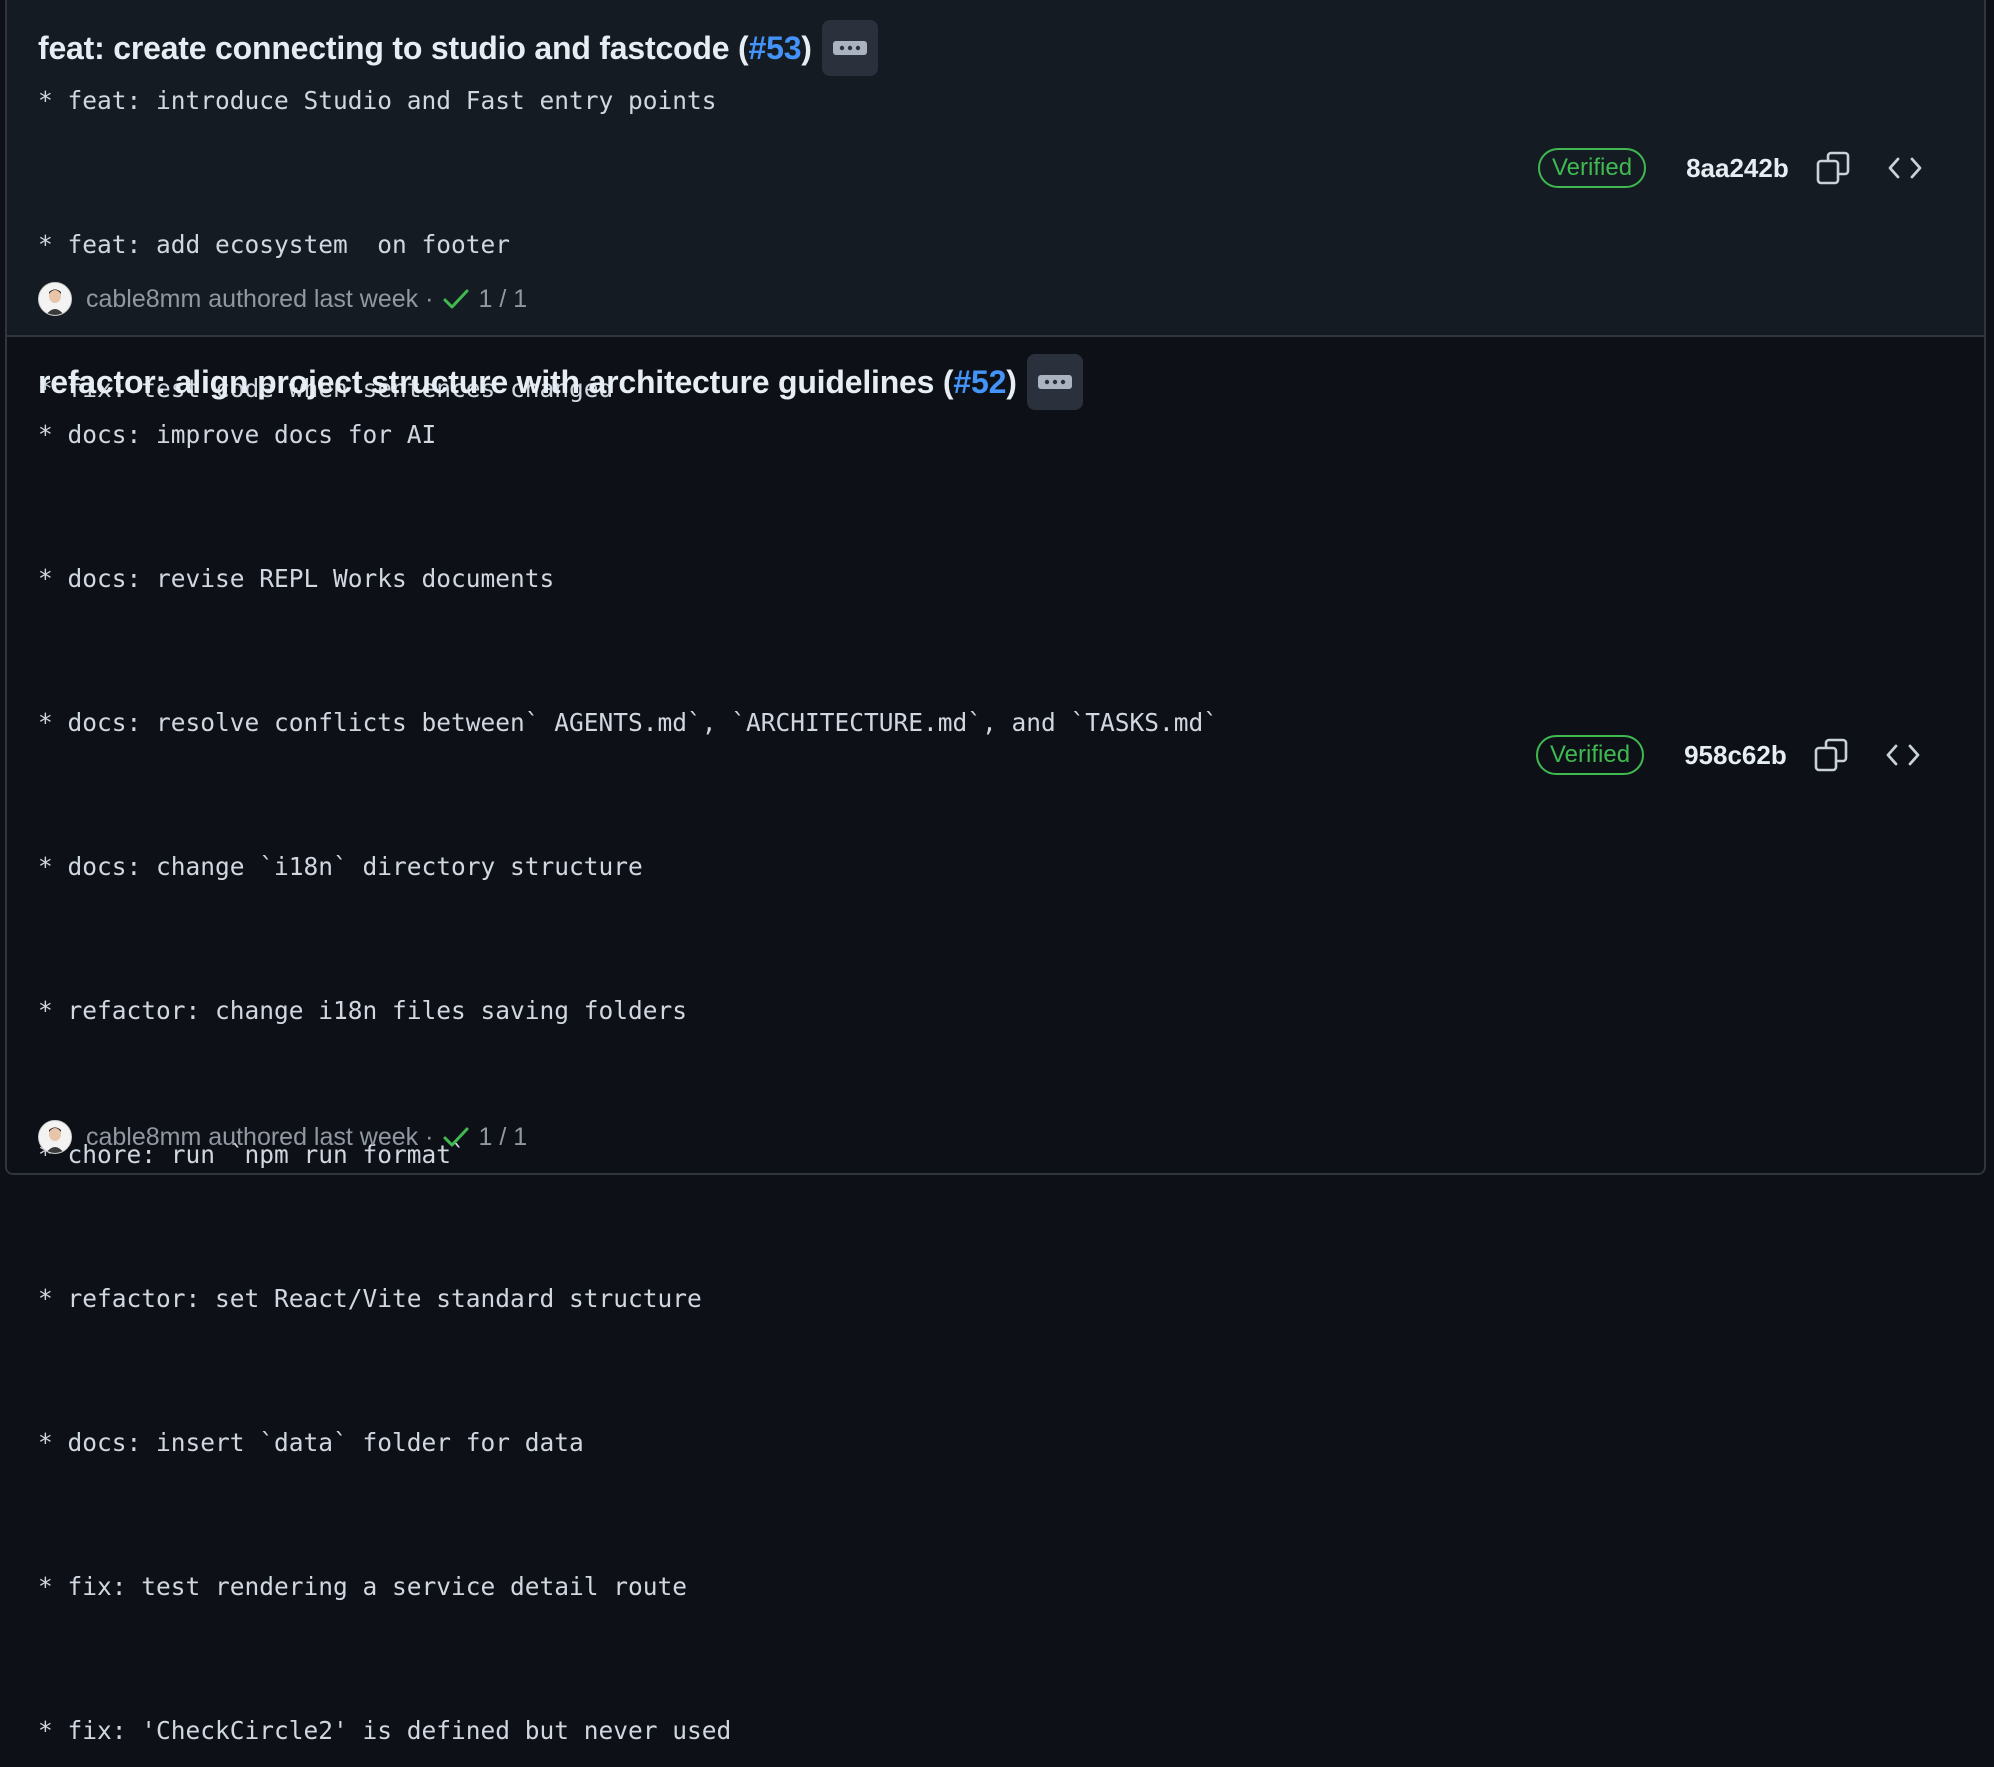 The width and height of the screenshot is (1994, 1767). What do you see at coordinates (979, 382) in the screenshot?
I see `pr-link: #52` at bounding box center [979, 382].